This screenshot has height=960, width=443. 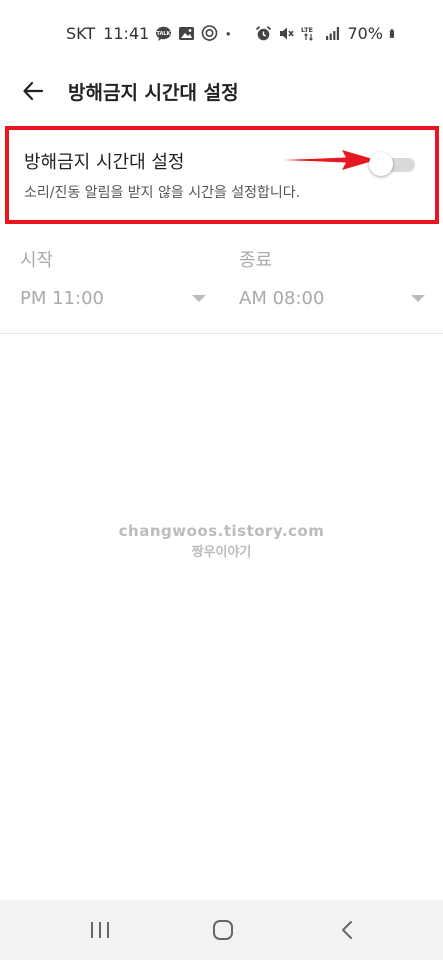 I want to click on battery-percent: 70%, so click(x=365, y=33).